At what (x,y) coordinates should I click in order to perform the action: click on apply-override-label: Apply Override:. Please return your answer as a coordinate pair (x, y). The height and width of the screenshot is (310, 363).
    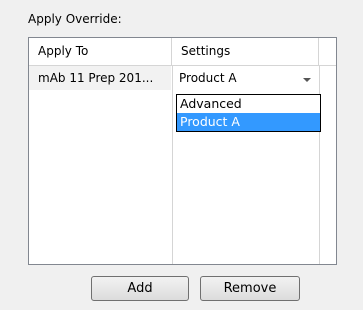
    Looking at the image, I should click on (75, 19).